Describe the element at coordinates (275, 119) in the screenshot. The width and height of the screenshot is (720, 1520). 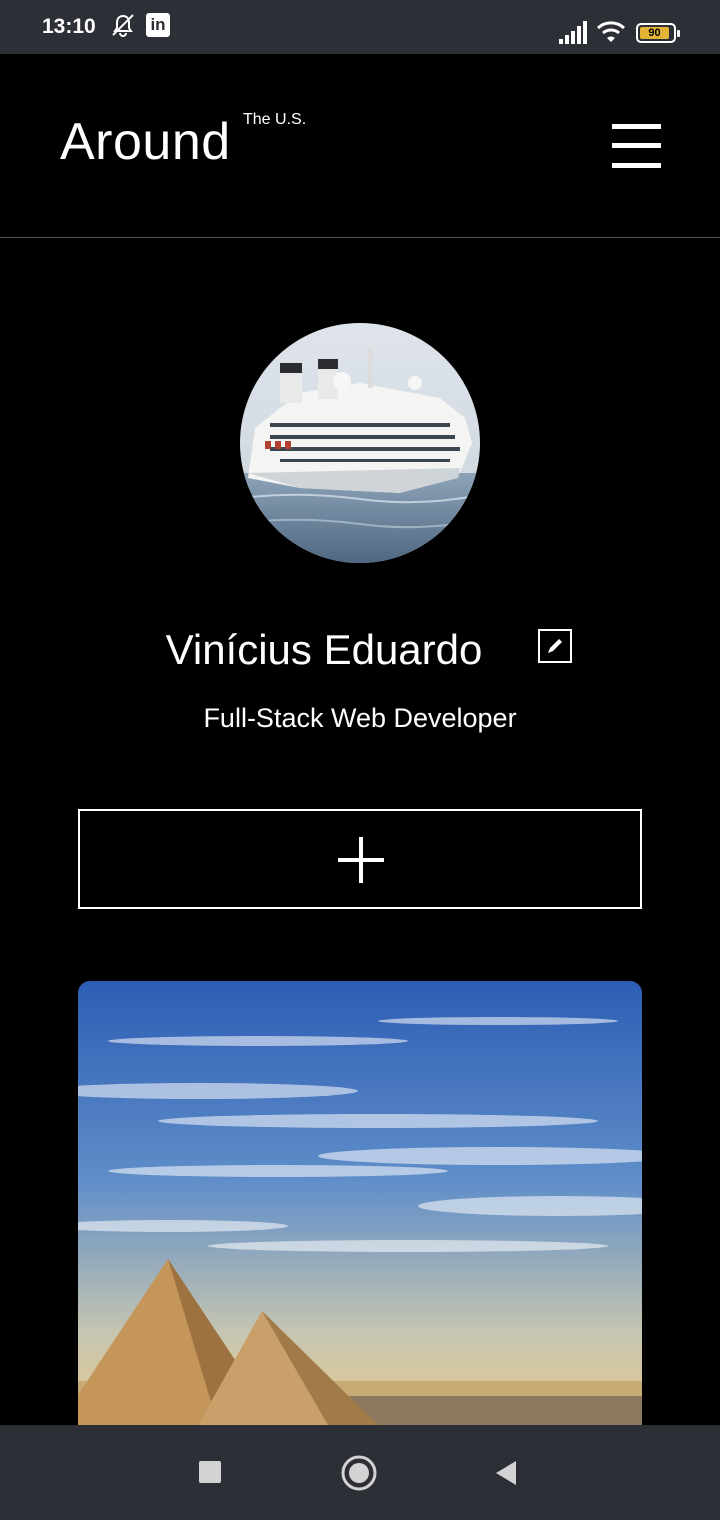
I see `logo-superscript: The U.S.` at that location.